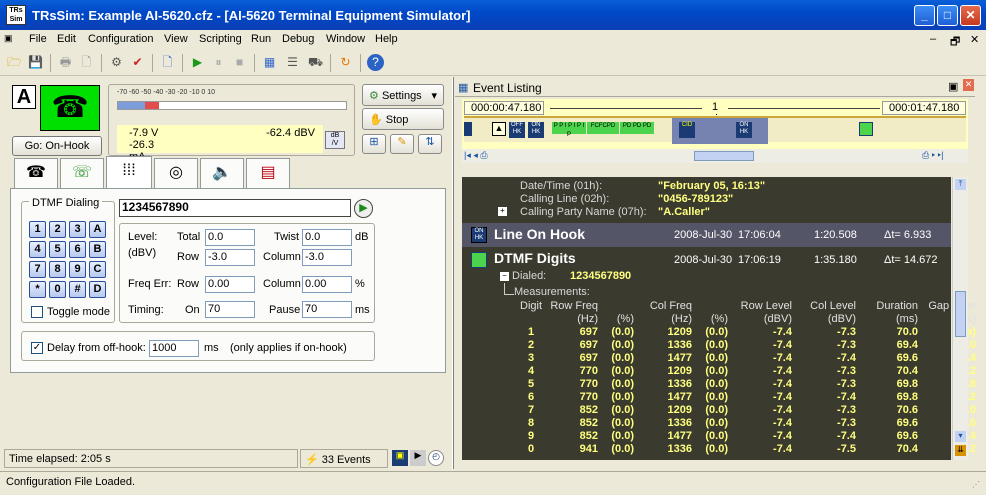 The height and width of the screenshot is (495, 986). Describe the element at coordinates (386, 39) in the screenshot. I see `menu-help: Help` at that location.